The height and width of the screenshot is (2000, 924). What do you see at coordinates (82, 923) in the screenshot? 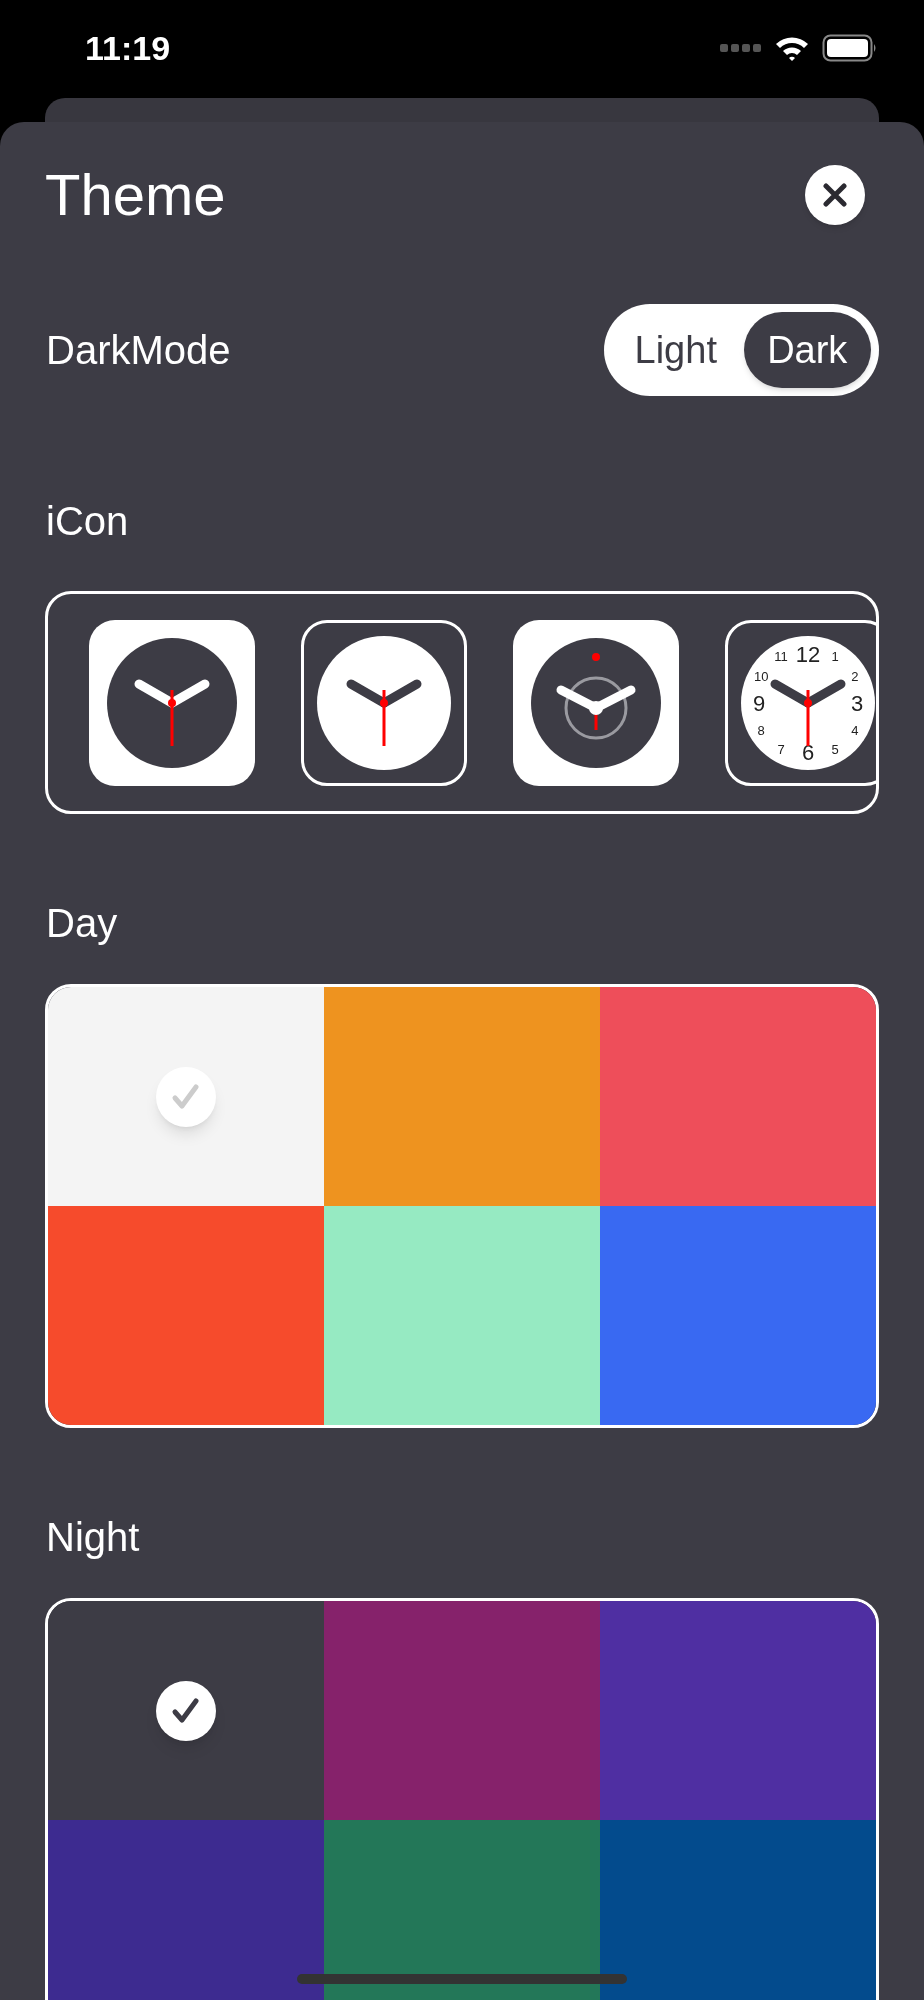
I see `section-title: Day` at bounding box center [82, 923].